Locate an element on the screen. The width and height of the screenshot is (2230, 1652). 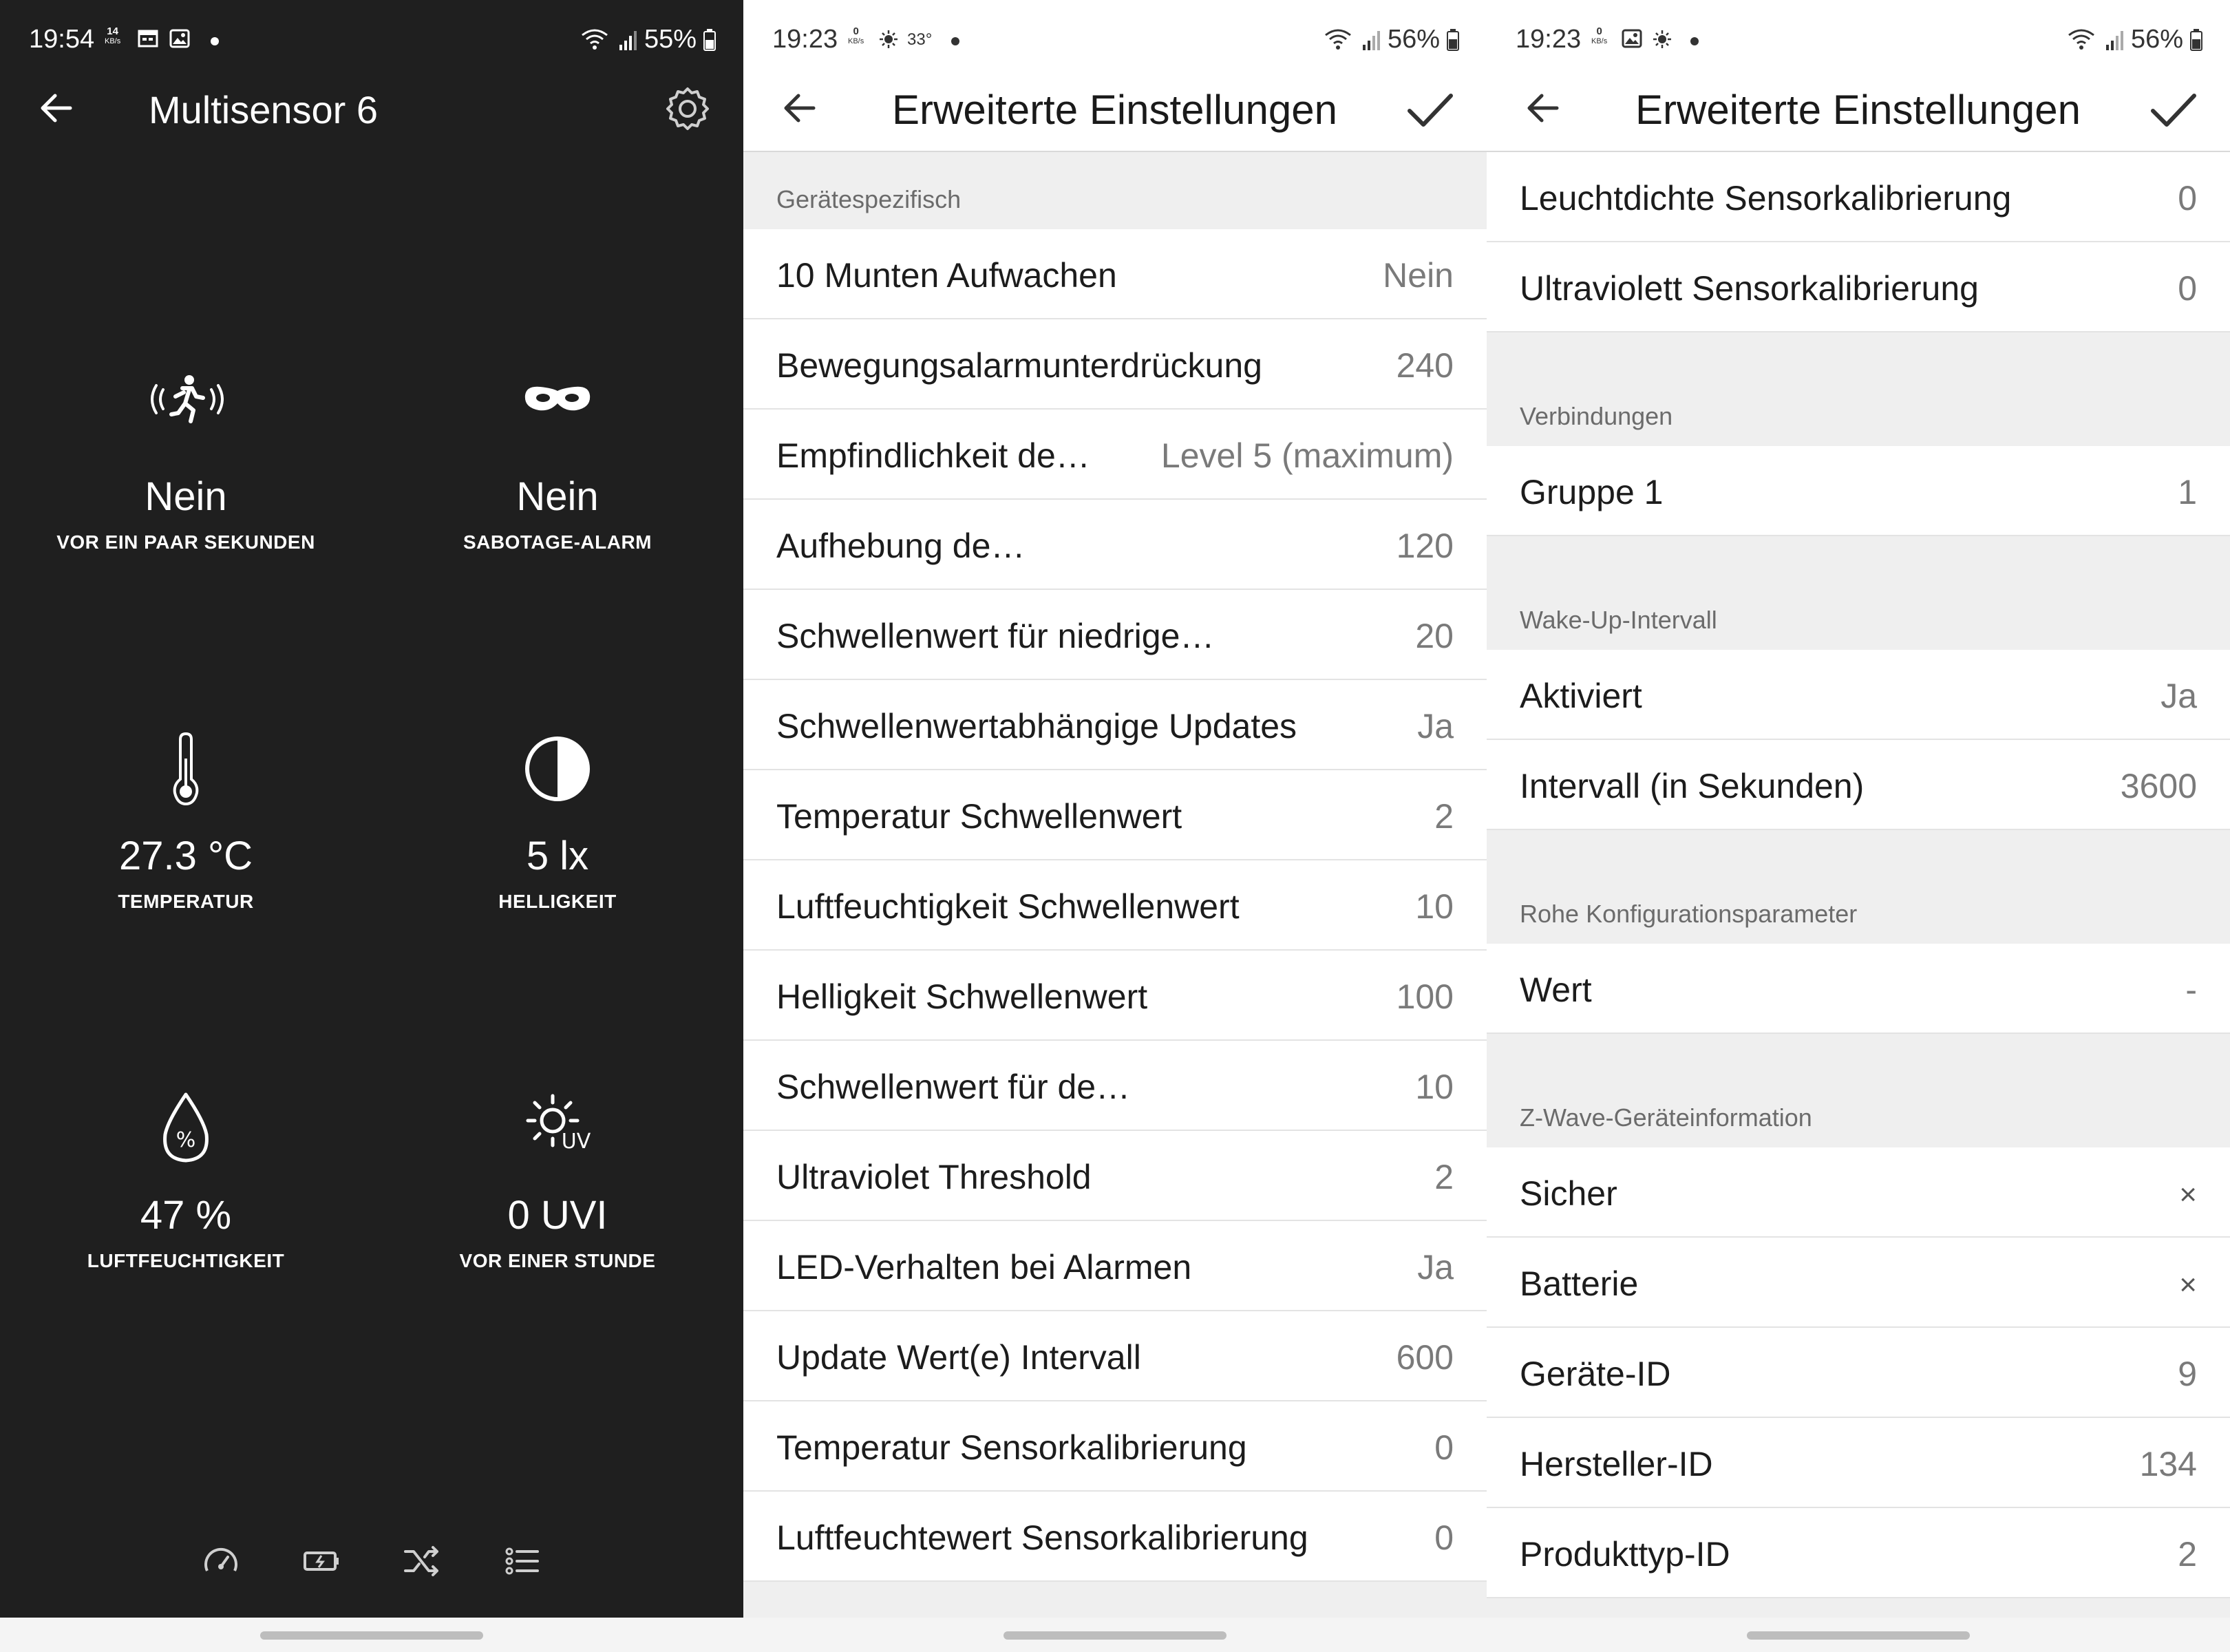
setting-value: 0 is located at coordinates (2187, 289).